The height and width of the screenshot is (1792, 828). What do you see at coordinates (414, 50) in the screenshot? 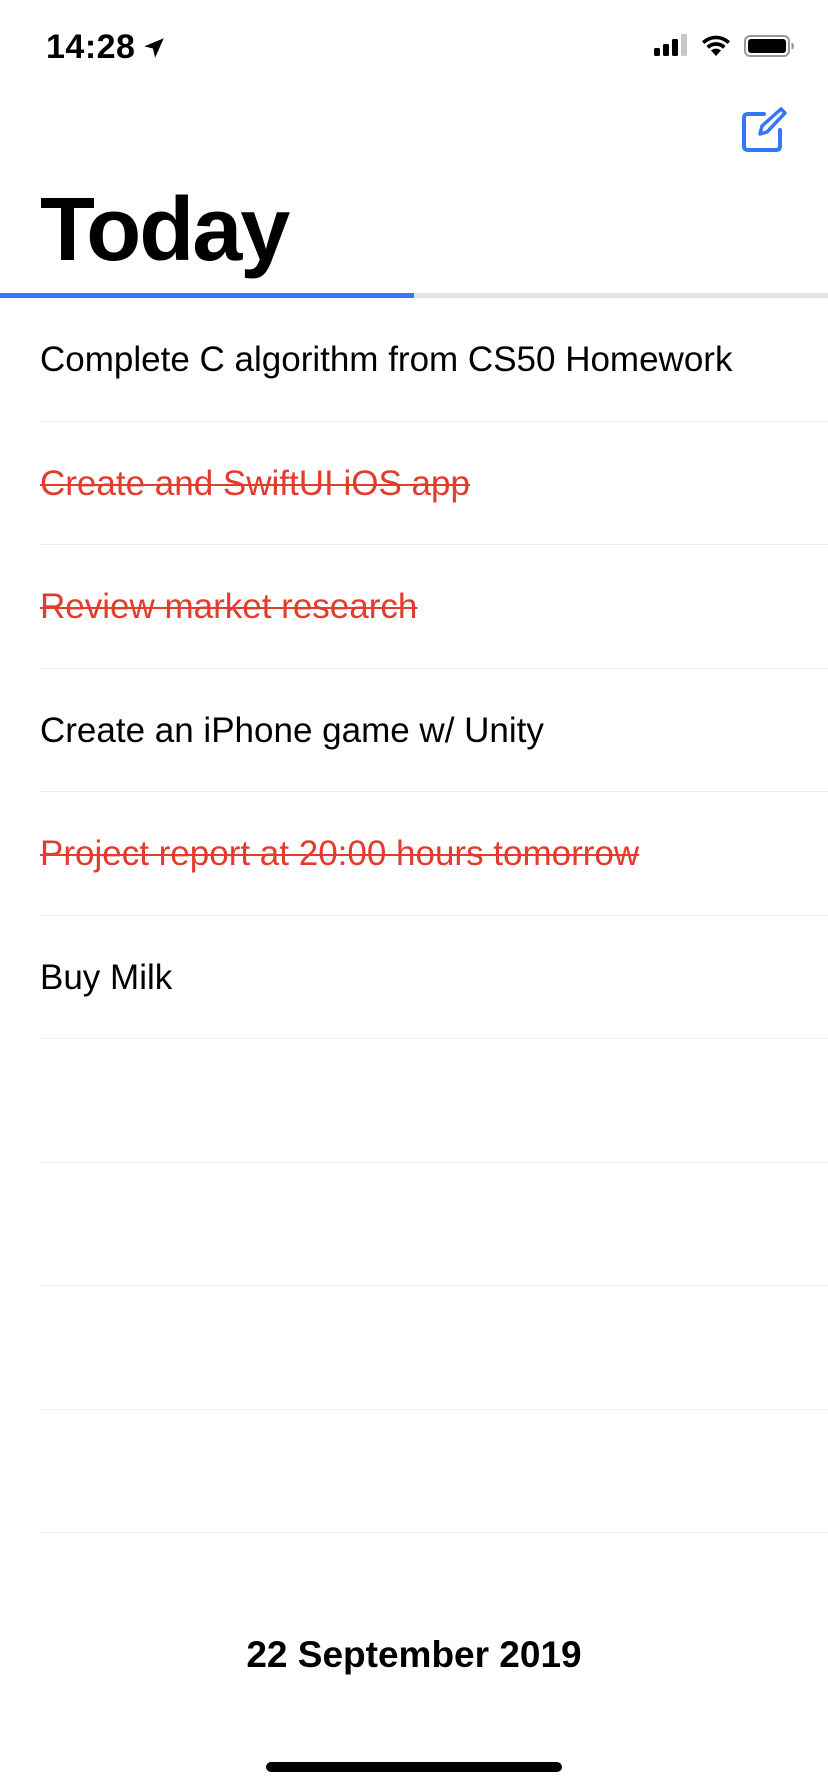
I see `status-bar: 14:28` at bounding box center [414, 50].